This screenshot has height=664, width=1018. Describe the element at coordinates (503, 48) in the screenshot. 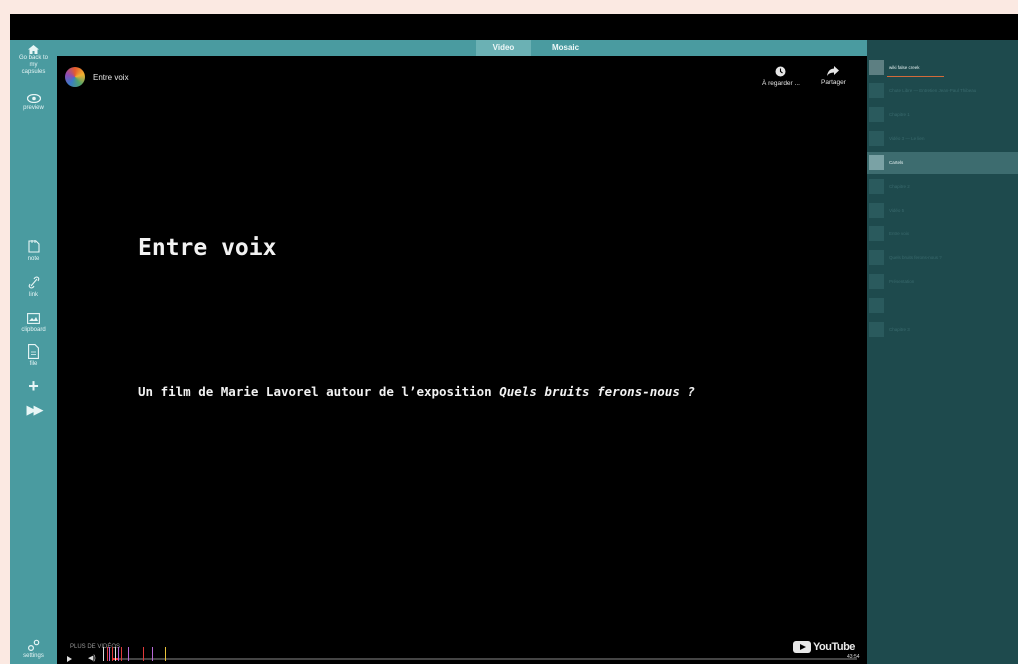

I see `tab-video: Video` at that location.